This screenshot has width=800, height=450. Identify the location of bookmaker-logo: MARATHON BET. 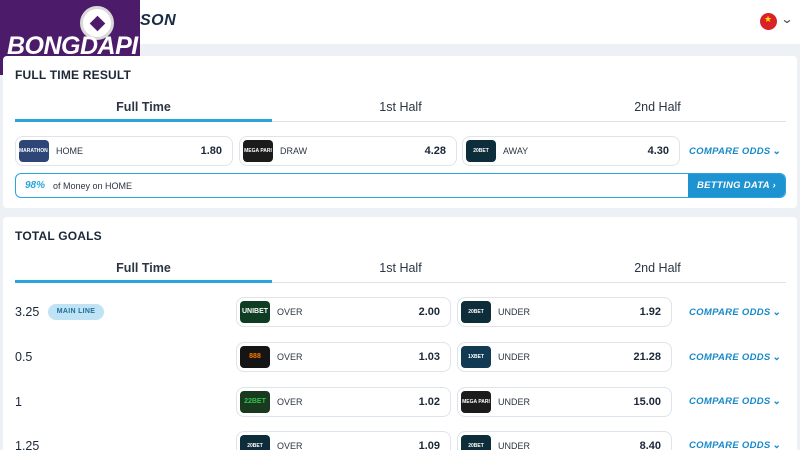
(34, 151).